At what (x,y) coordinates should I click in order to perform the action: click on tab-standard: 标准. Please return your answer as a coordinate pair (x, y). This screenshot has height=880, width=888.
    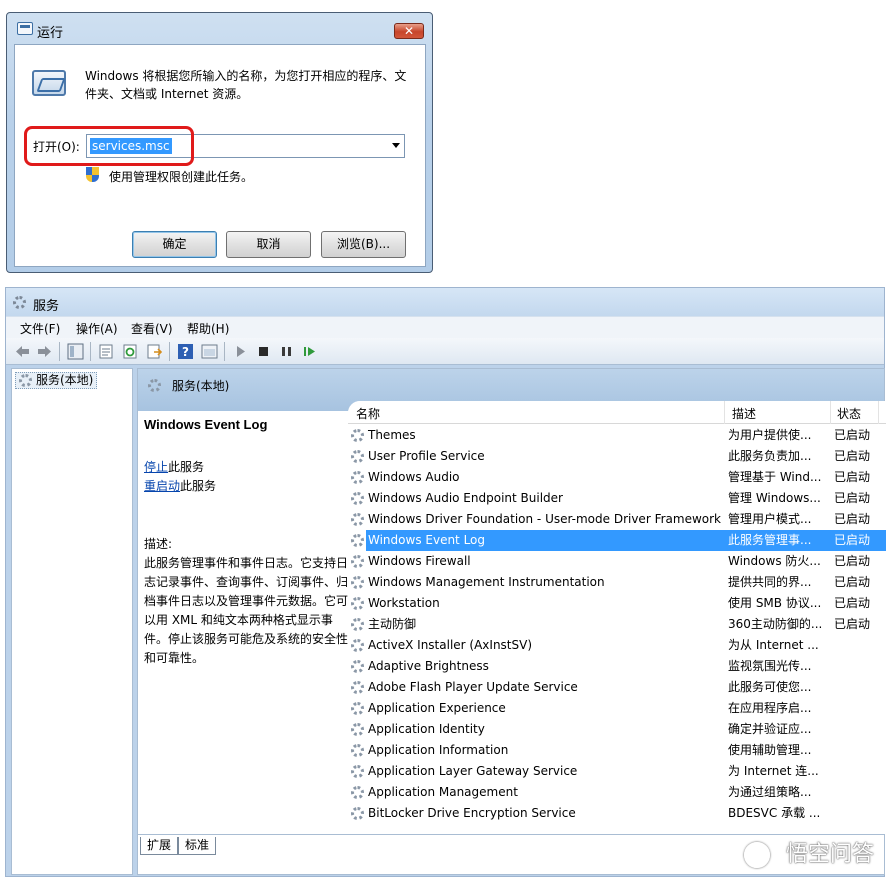
    Looking at the image, I should click on (197, 846).